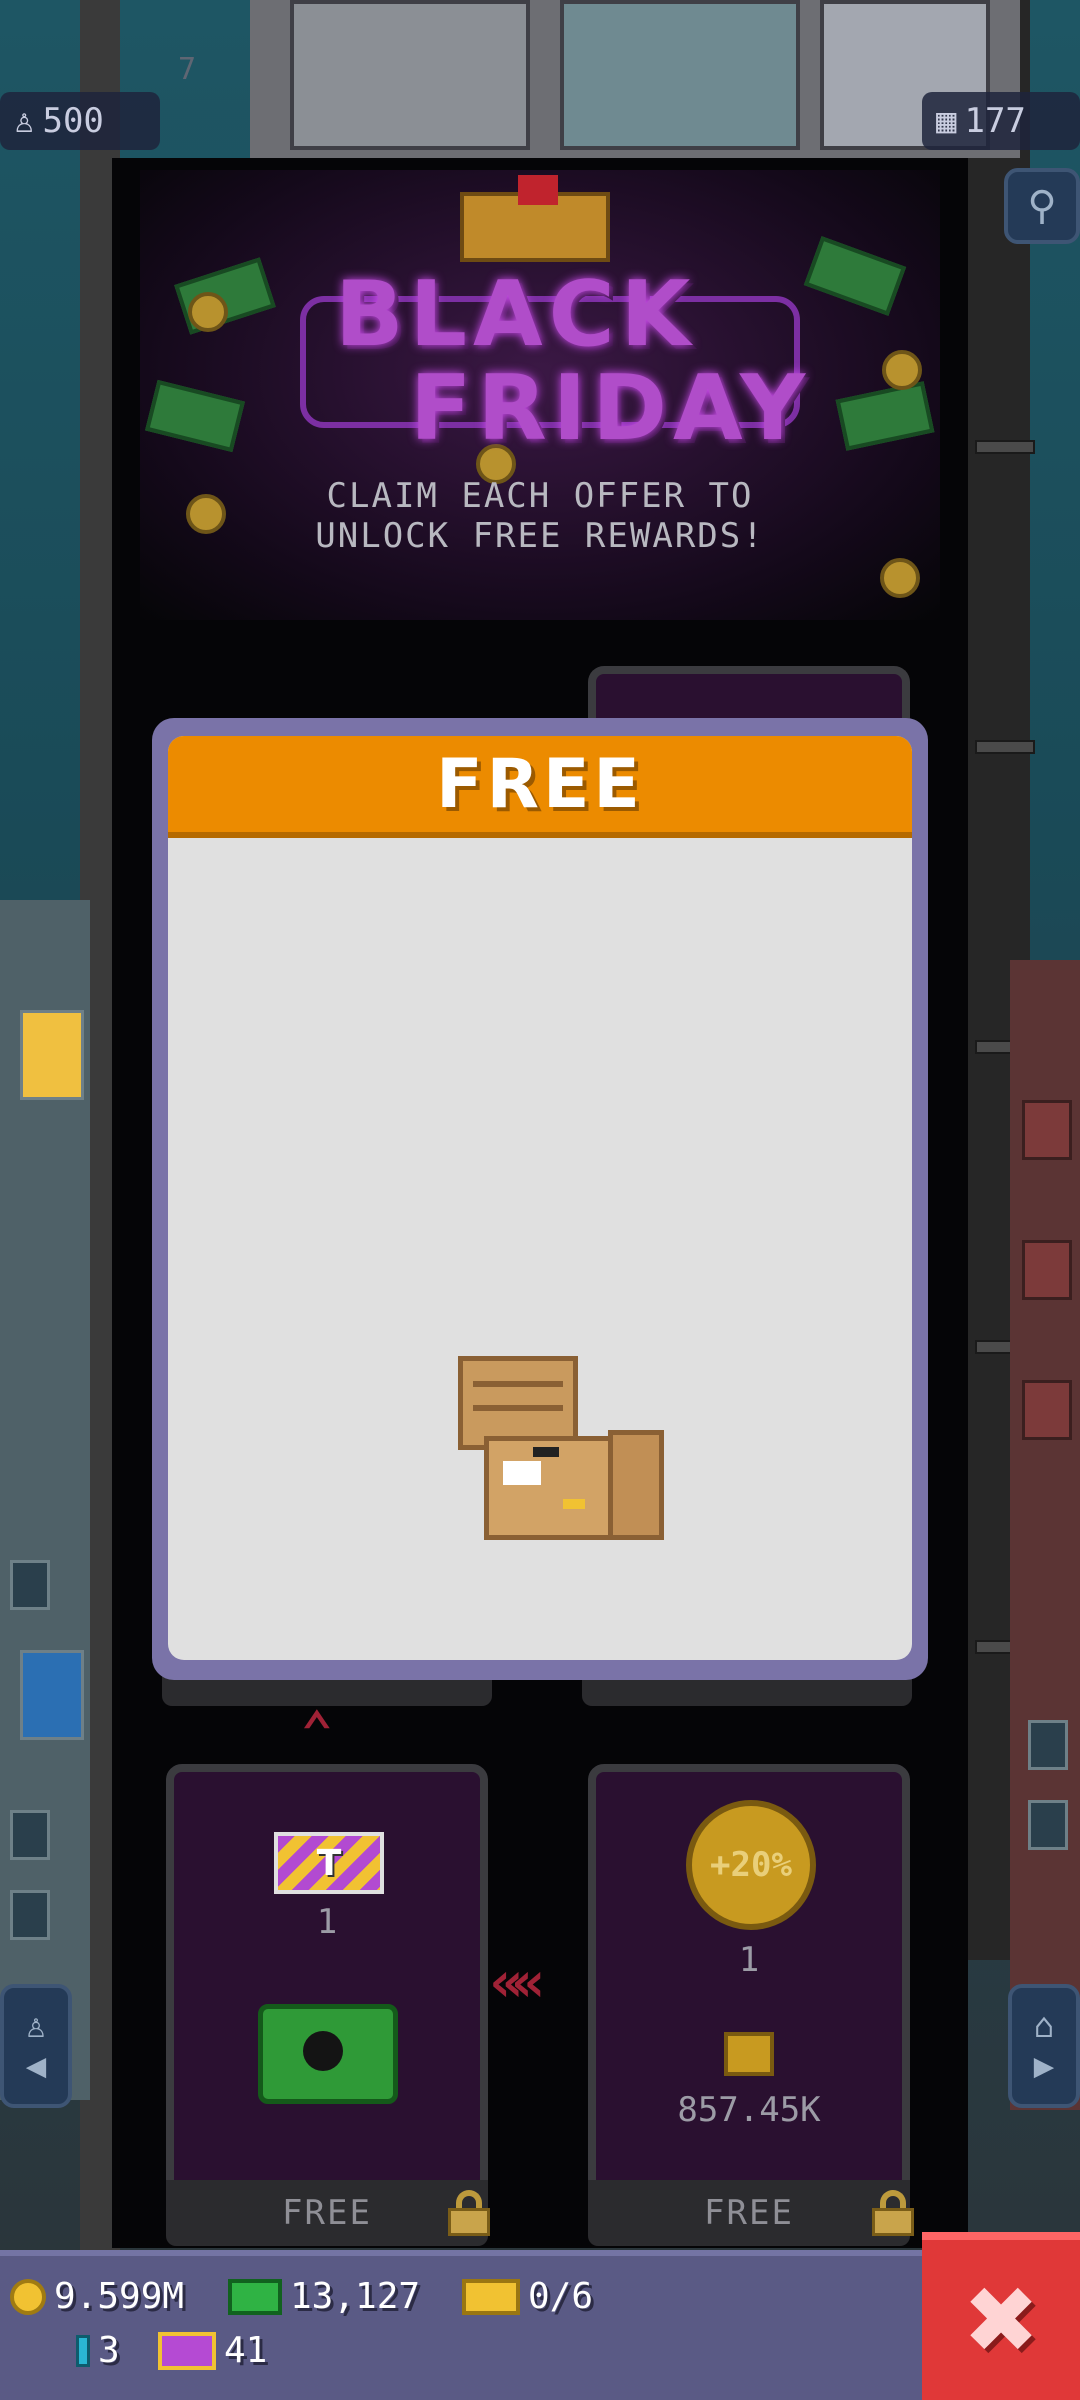 This screenshot has width=1080, height=2400. I want to click on scroll-left-button: ♙ ◀, so click(36, 2046).